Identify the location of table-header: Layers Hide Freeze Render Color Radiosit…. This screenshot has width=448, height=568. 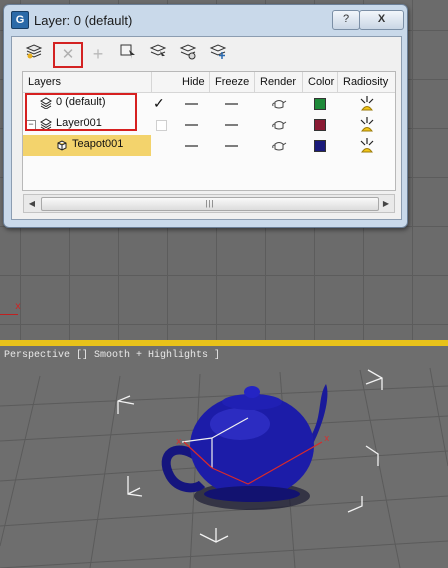
(209, 82).